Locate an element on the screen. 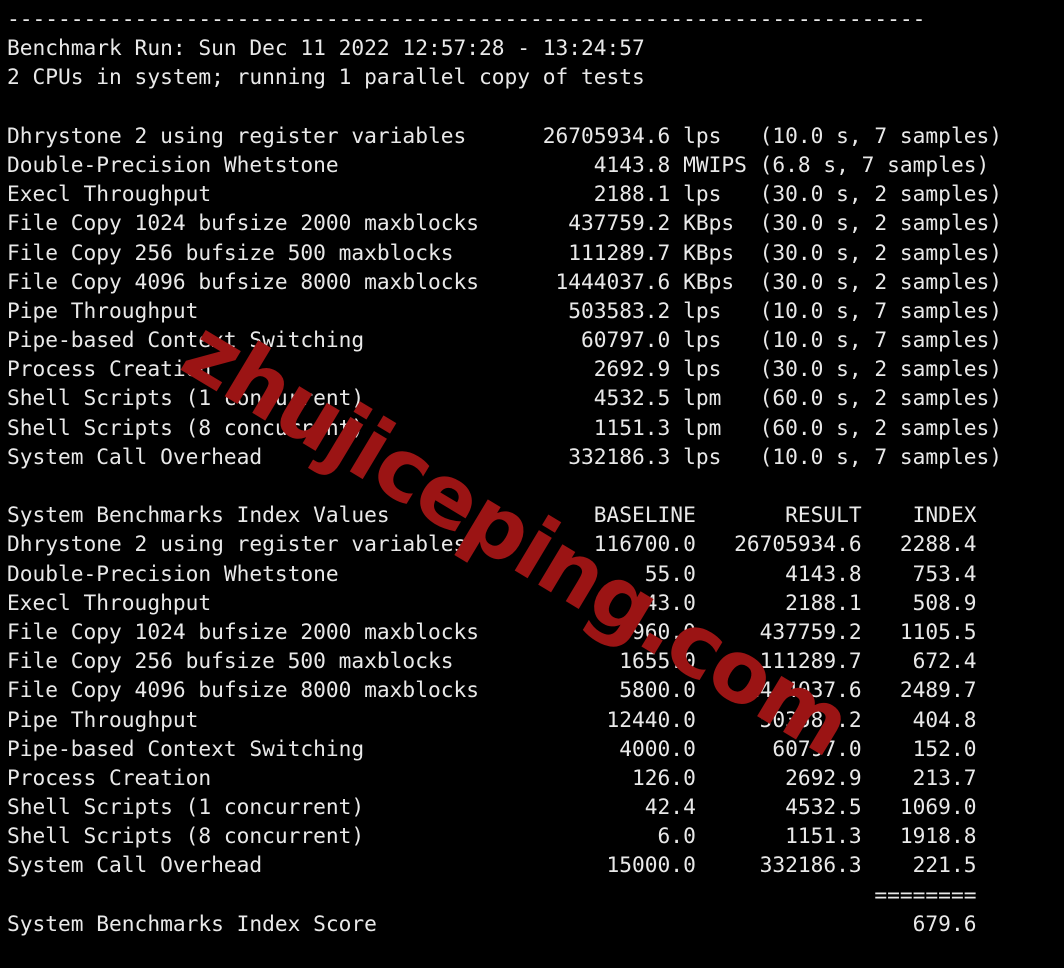  index-table-row: Execl Throughput 43.0 2188.1 508.9 is located at coordinates (492, 602).